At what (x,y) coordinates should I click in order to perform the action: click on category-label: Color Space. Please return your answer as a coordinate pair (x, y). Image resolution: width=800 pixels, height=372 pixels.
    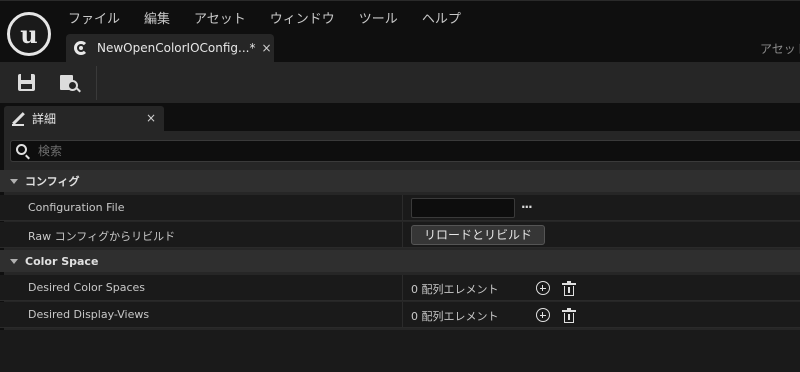
    Looking at the image, I should click on (62, 261).